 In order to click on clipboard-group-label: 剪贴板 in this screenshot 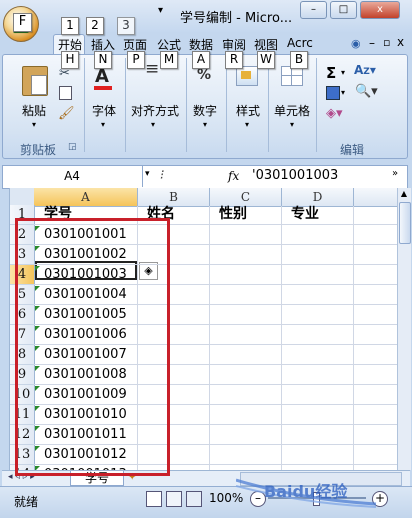, I will do `click(38, 150)`.